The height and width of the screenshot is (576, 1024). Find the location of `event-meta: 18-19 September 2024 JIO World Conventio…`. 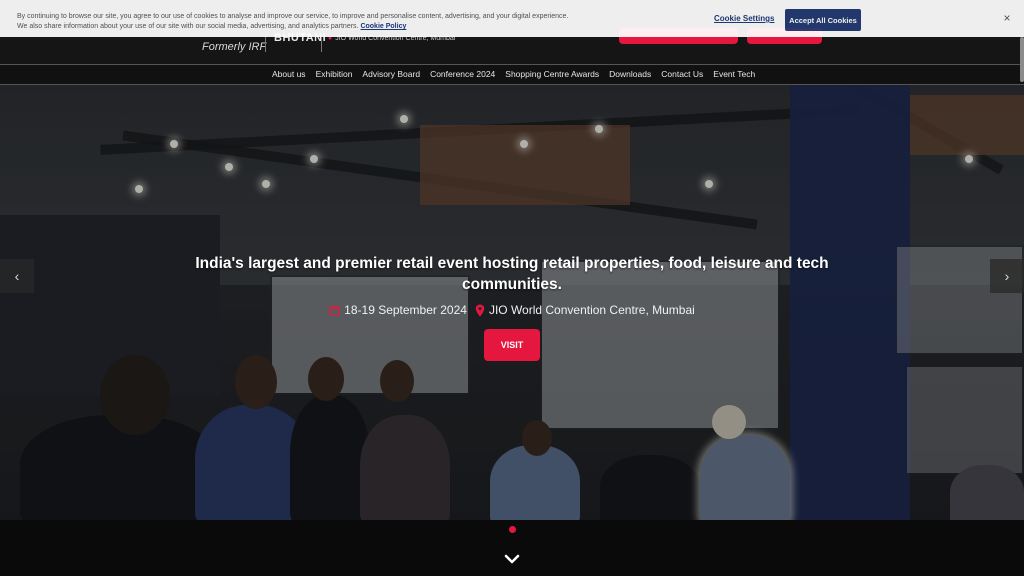

event-meta: 18-19 September 2024 JIO World Conventio… is located at coordinates (512, 310).